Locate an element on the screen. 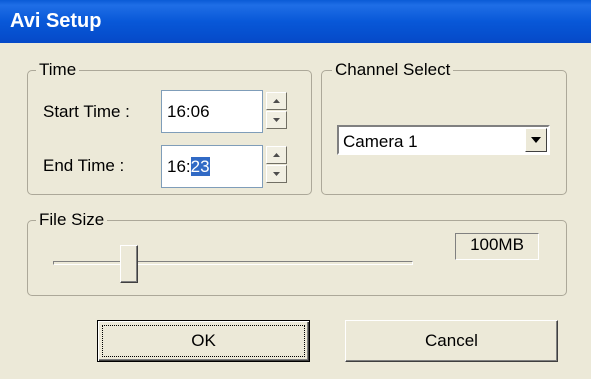  title-bar: Avi Setup is located at coordinates (295, 21).